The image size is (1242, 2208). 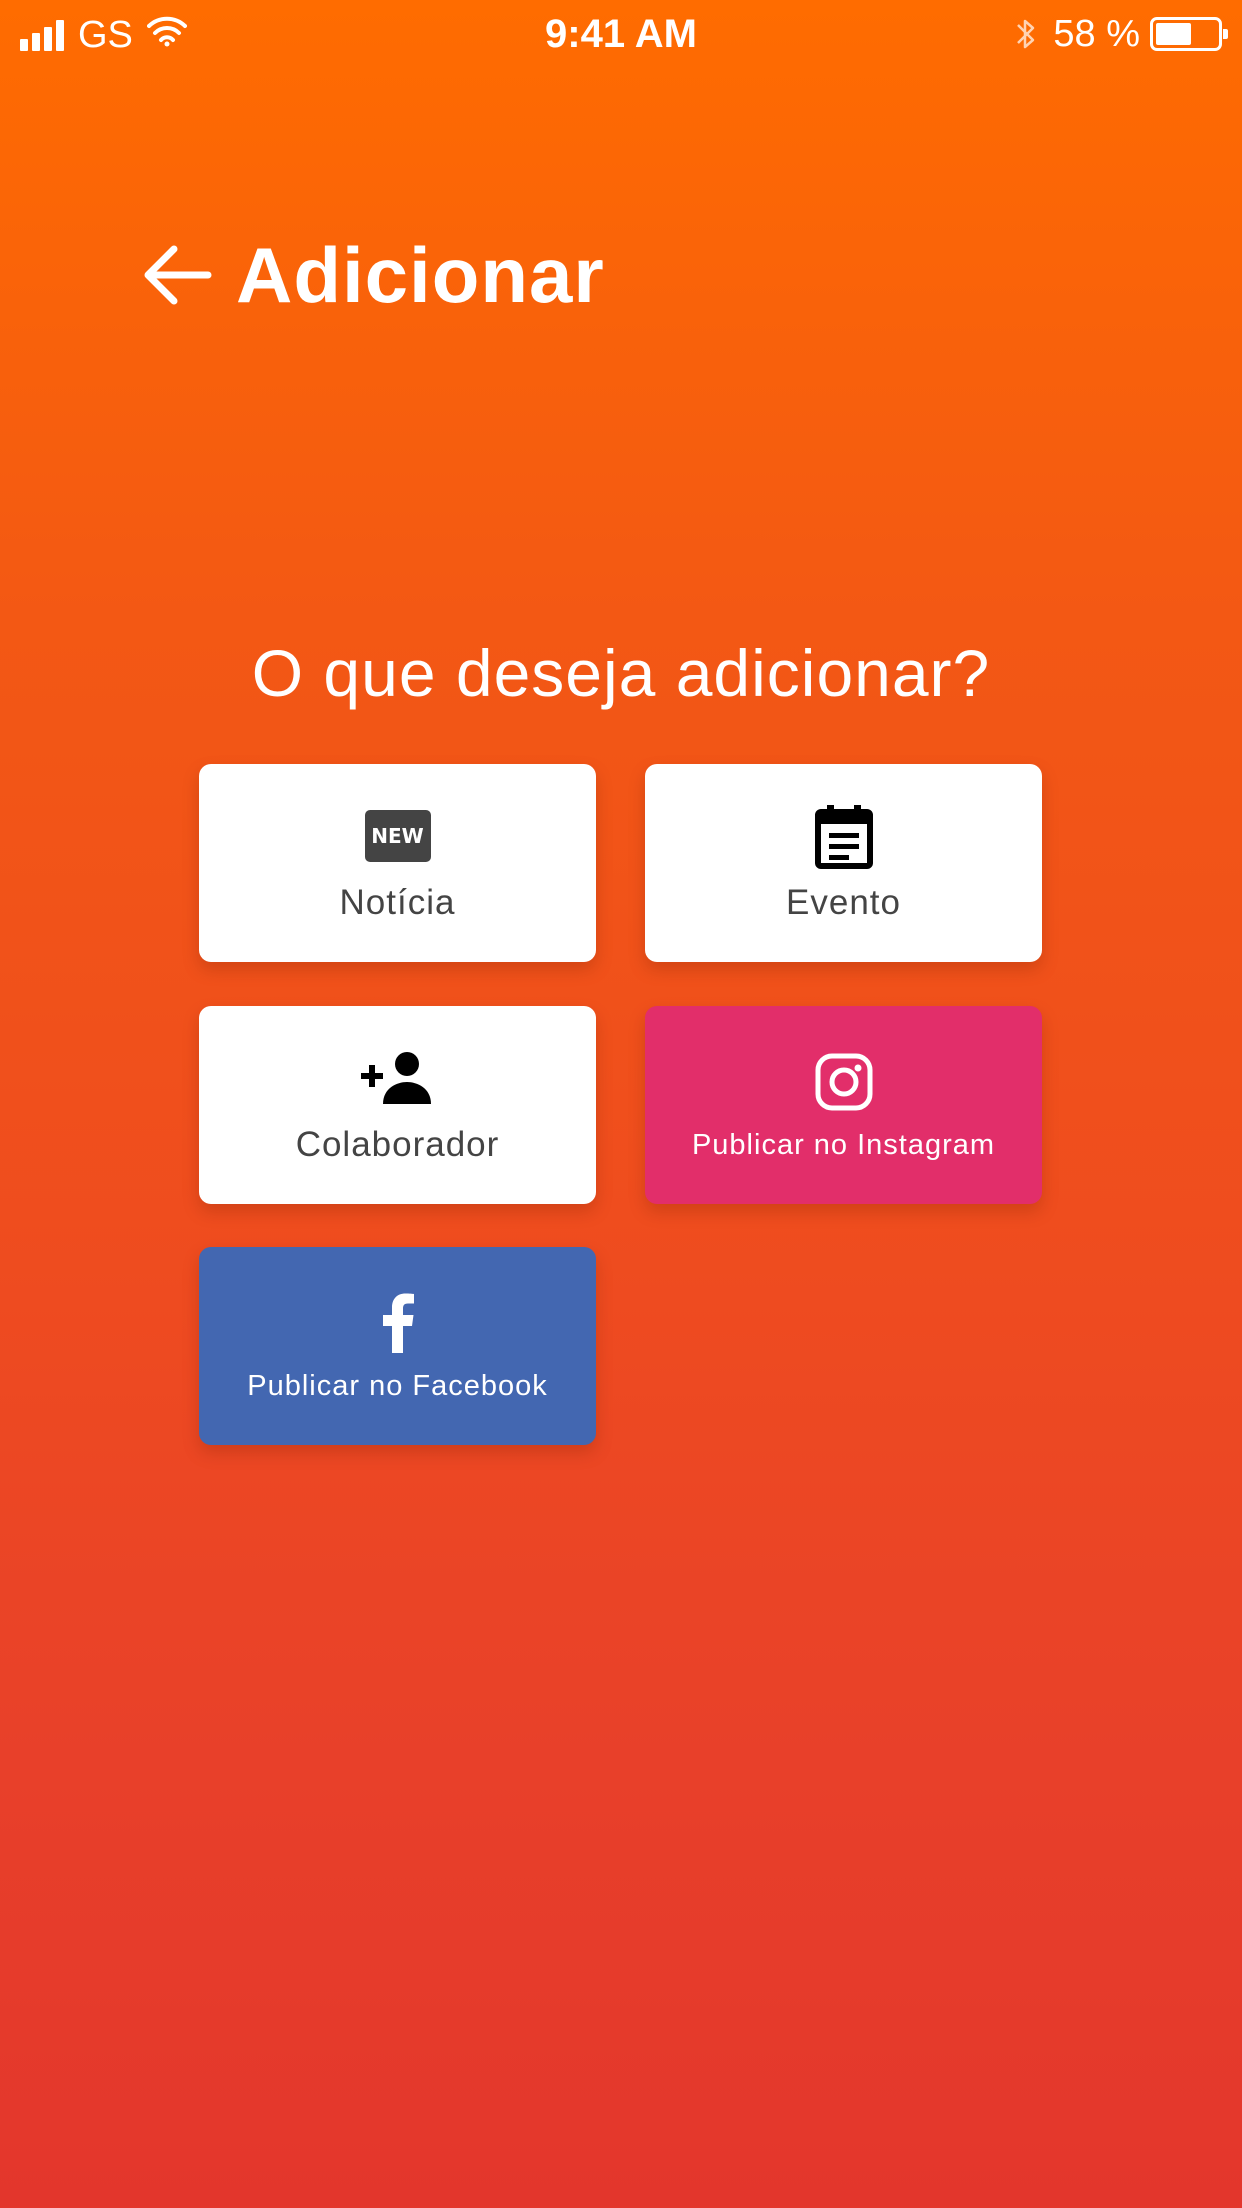 I want to click on person-add-icon, so click(x=398, y=1078).